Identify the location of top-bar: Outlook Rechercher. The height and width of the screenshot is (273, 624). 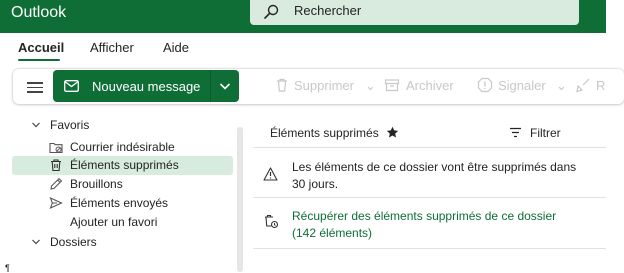
(303, 16).